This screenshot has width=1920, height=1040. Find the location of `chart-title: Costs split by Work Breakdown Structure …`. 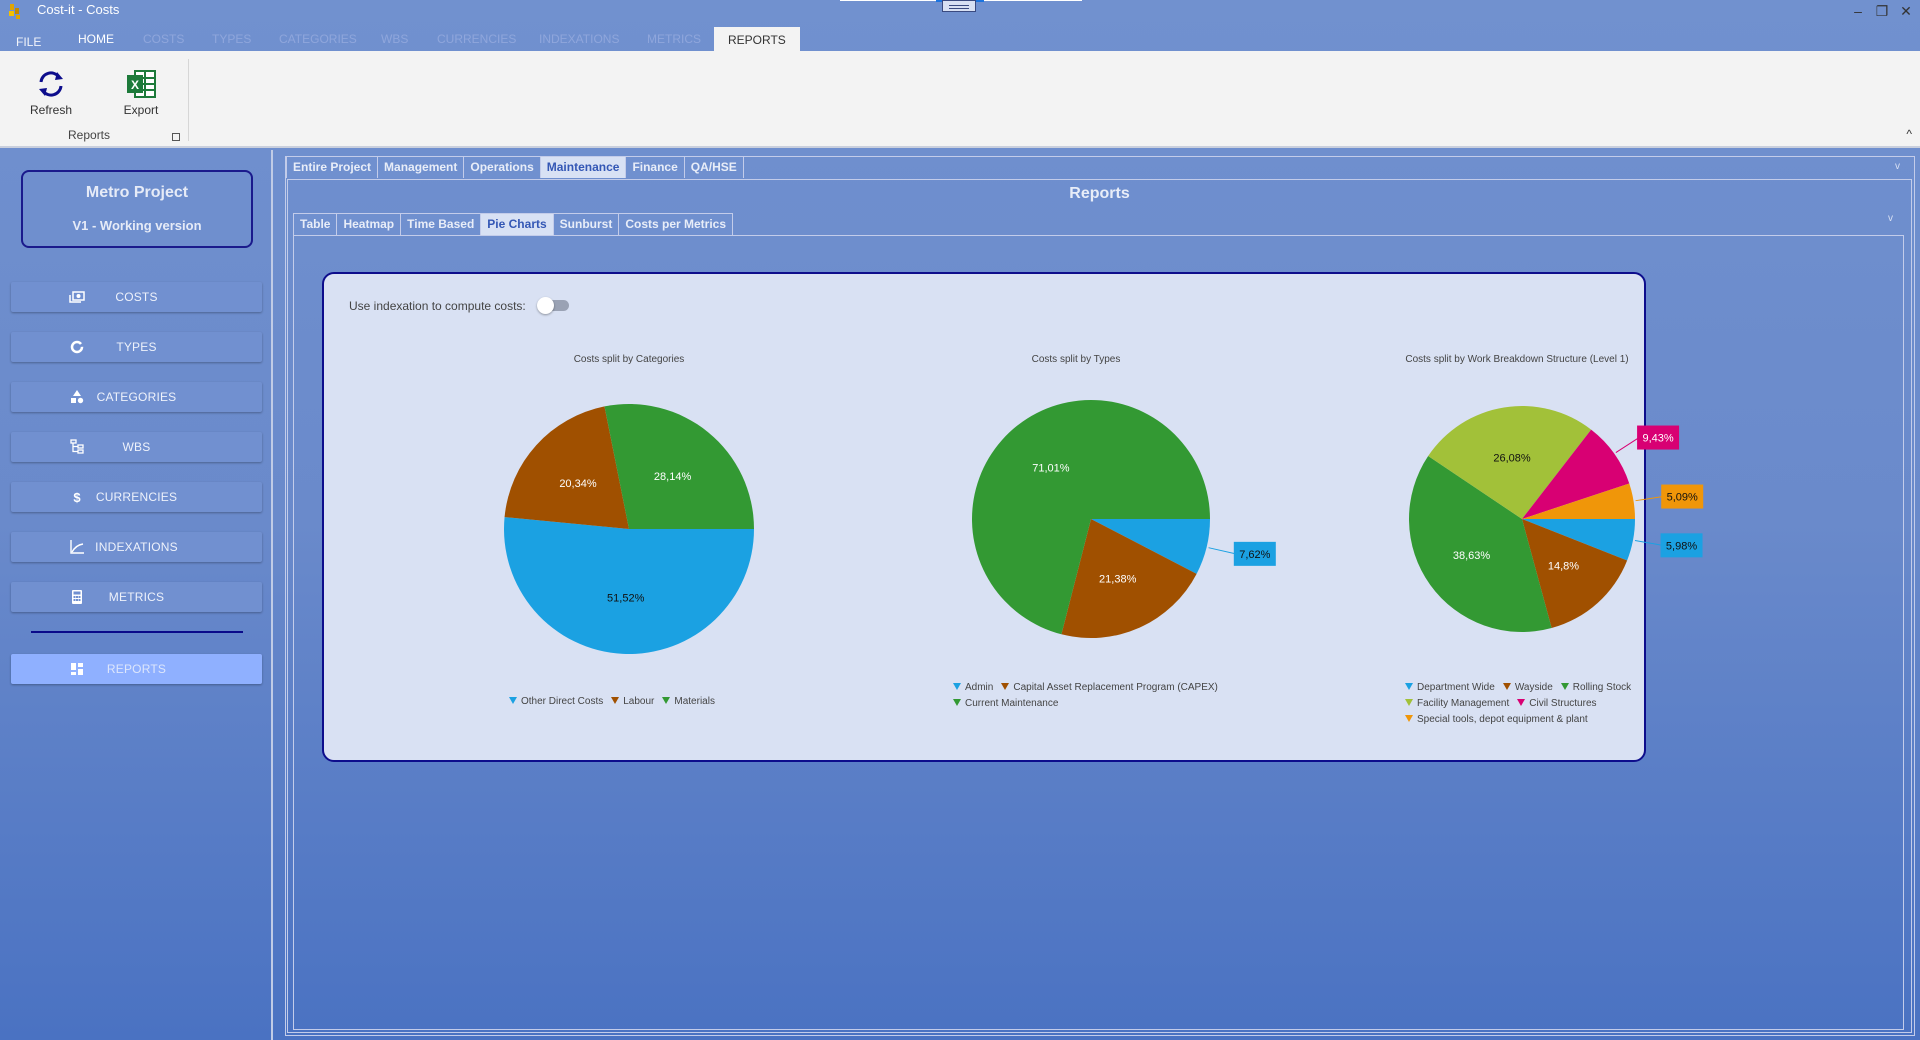

chart-title: Costs split by Work Breakdown Structure … is located at coordinates (1517, 359).